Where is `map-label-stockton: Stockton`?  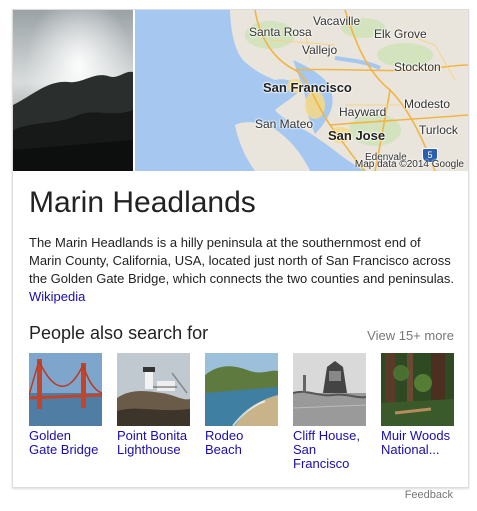 map-label-stockton: Stockton is located at coordinates (417, 67).